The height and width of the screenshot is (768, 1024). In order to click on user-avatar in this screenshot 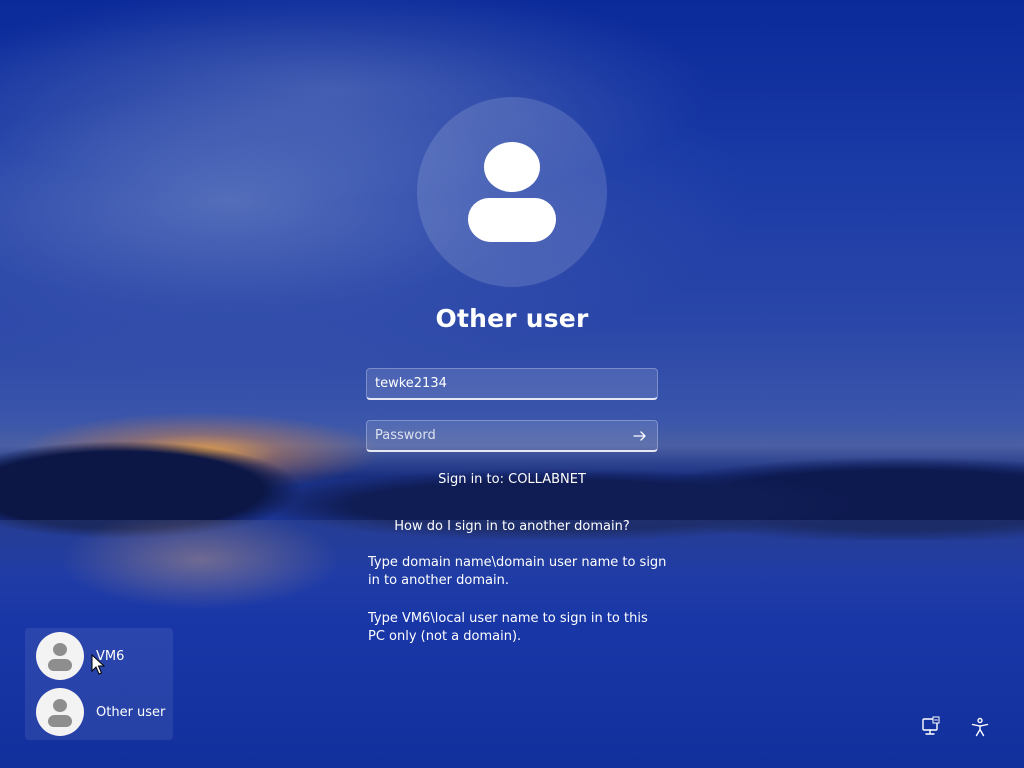, I will do `click(512, 192)`.